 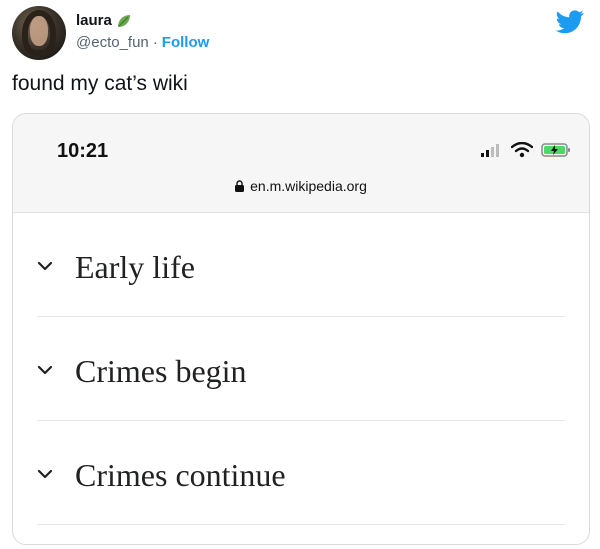 I want to click on twitter-bird-icon, so click(x=570, y=22).